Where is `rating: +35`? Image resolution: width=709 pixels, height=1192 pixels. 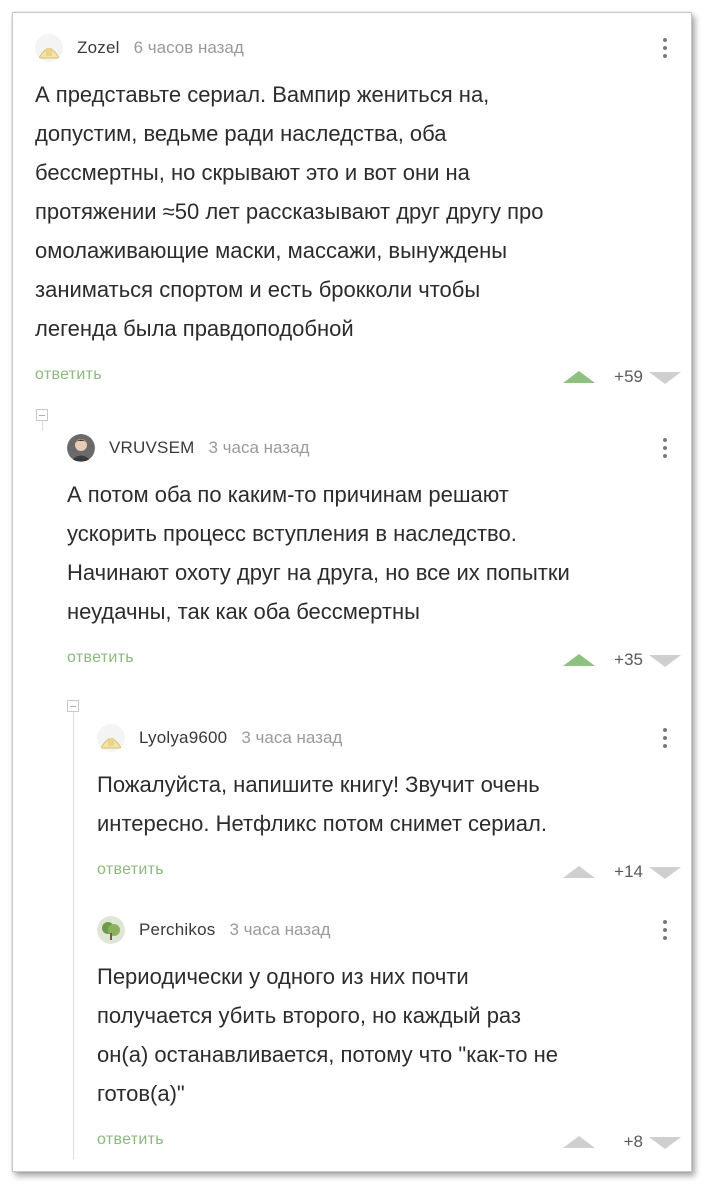 rating: +35 is located at coordinates (628, 659).